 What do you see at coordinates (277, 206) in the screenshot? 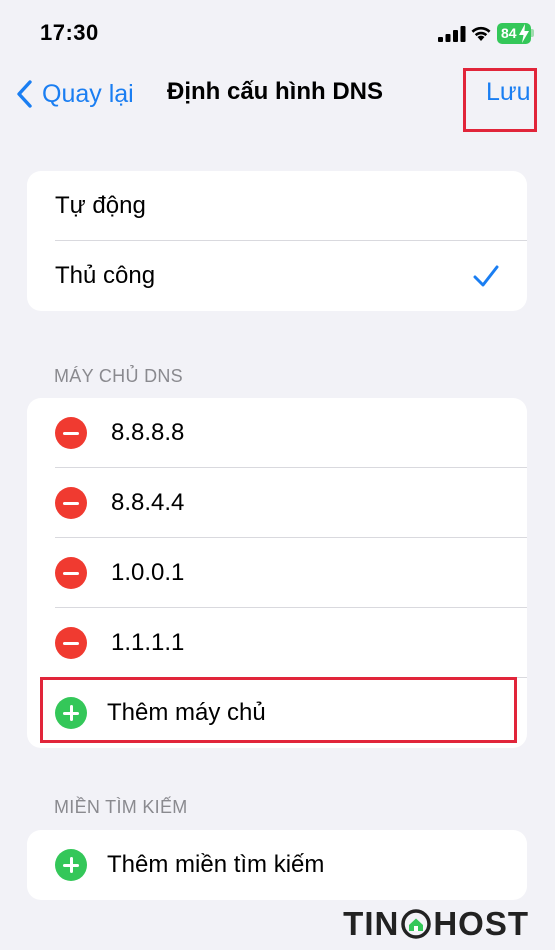
I see `mode-option-automatic: Tự động` at bounding box center [277, 206].